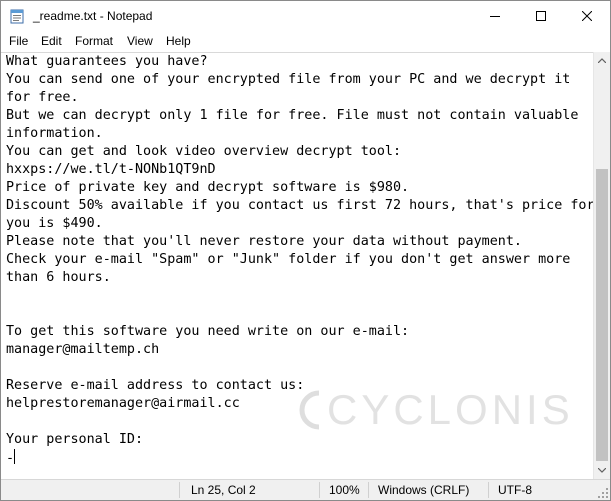 The width and height of the screenshot is (611, 501). What do you see at coordinates (93, 16) in the screenshot?
I see `window-title: _readme.txt - Notepad` at bounding box center [93, 16].